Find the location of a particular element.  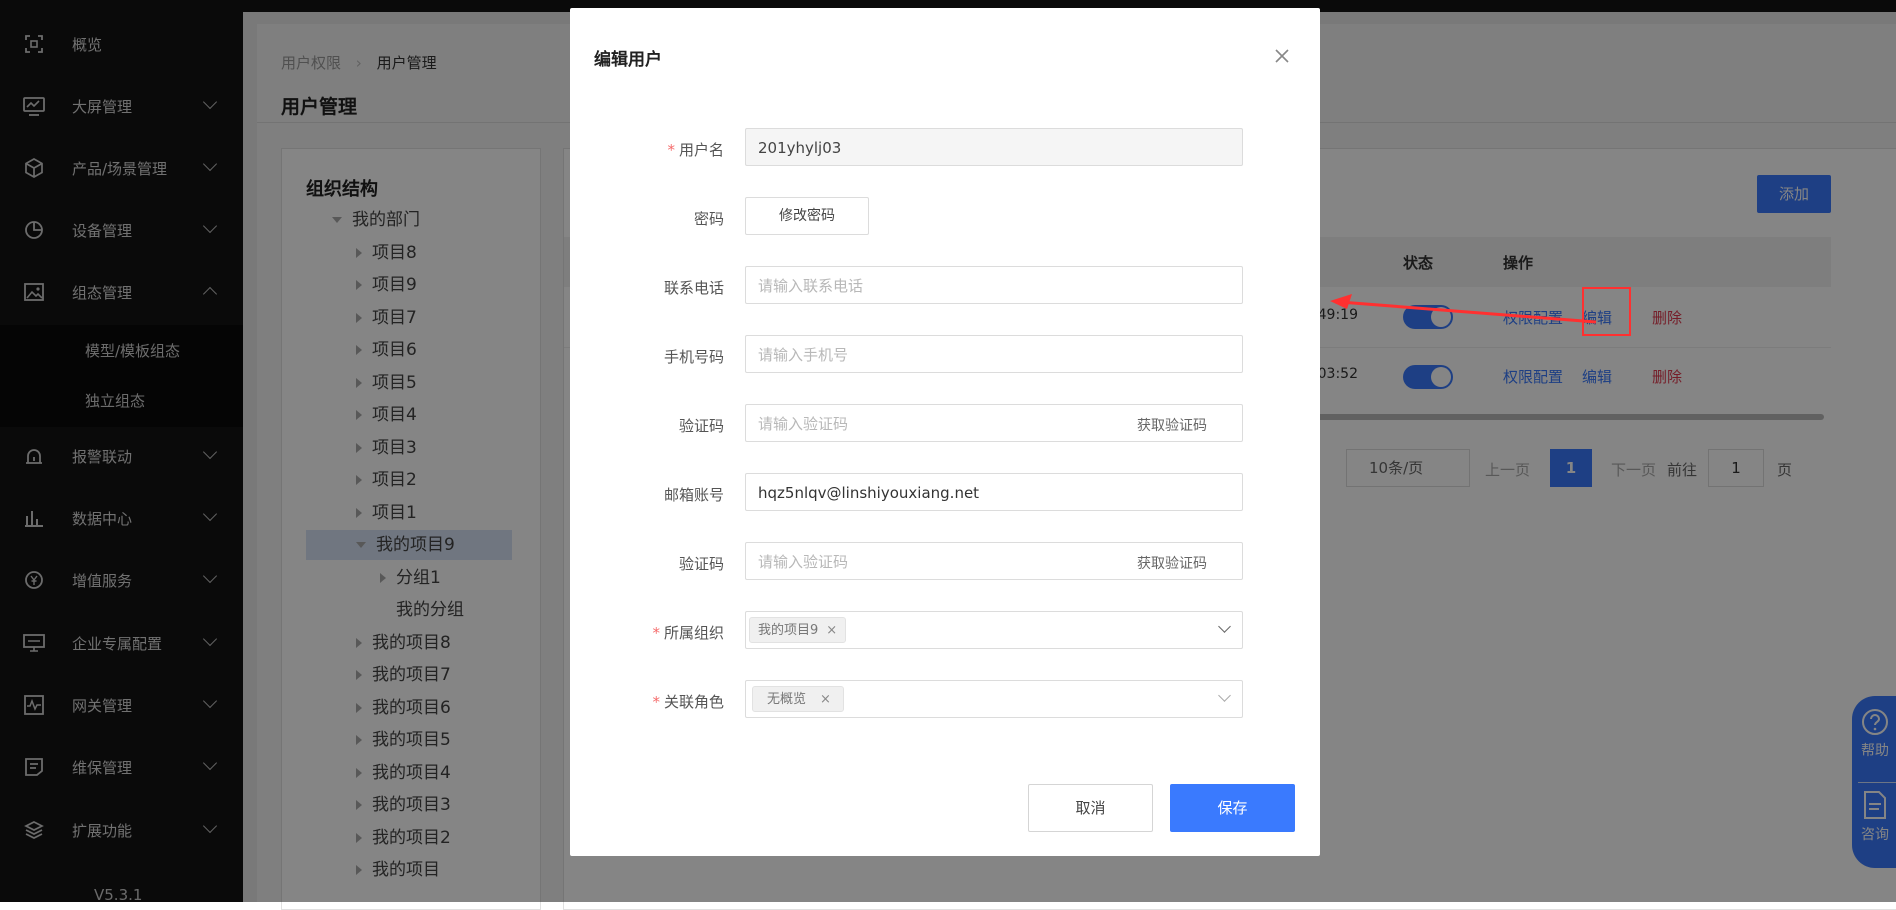

username-input: 201yhylj03 is located at coordinates (994, 147).